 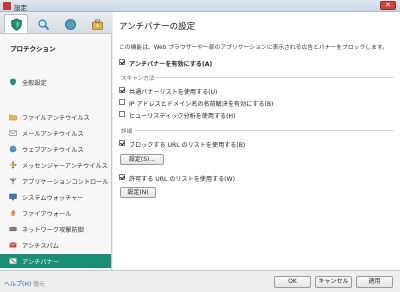 What do you see at coordinates (33, 49) in the screenshot?
I see `section-title: プロテクション` at bounding box center [33, 49].